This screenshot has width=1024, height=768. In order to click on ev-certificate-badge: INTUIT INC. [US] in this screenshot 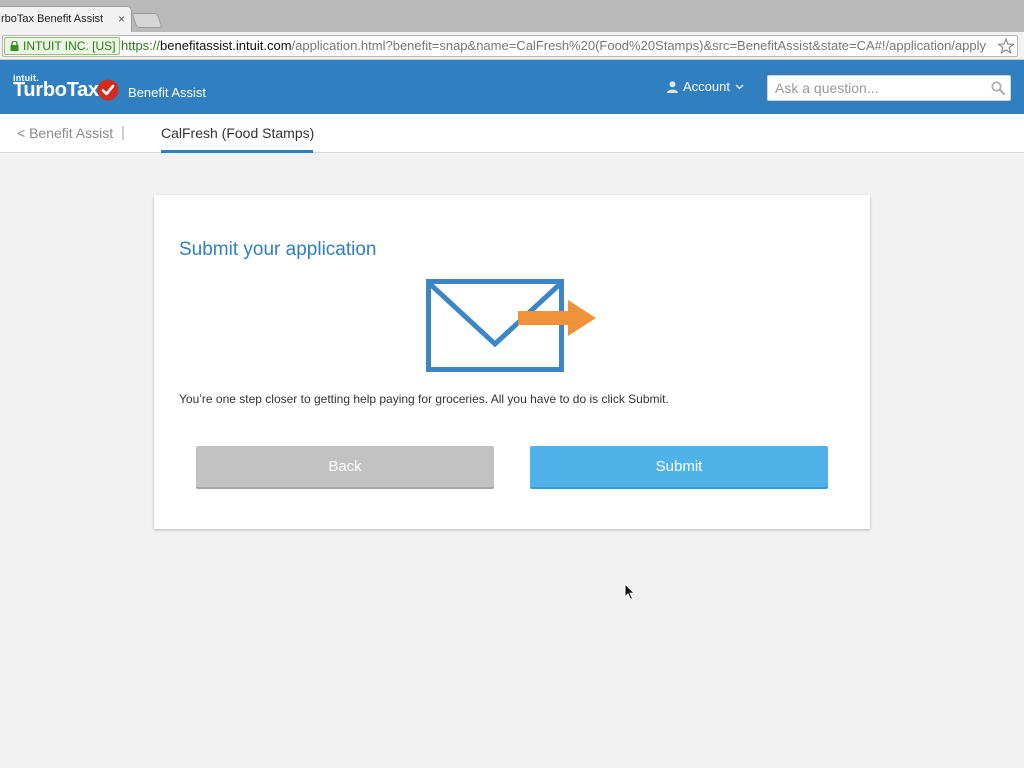, I will do `click(62, 46)`.